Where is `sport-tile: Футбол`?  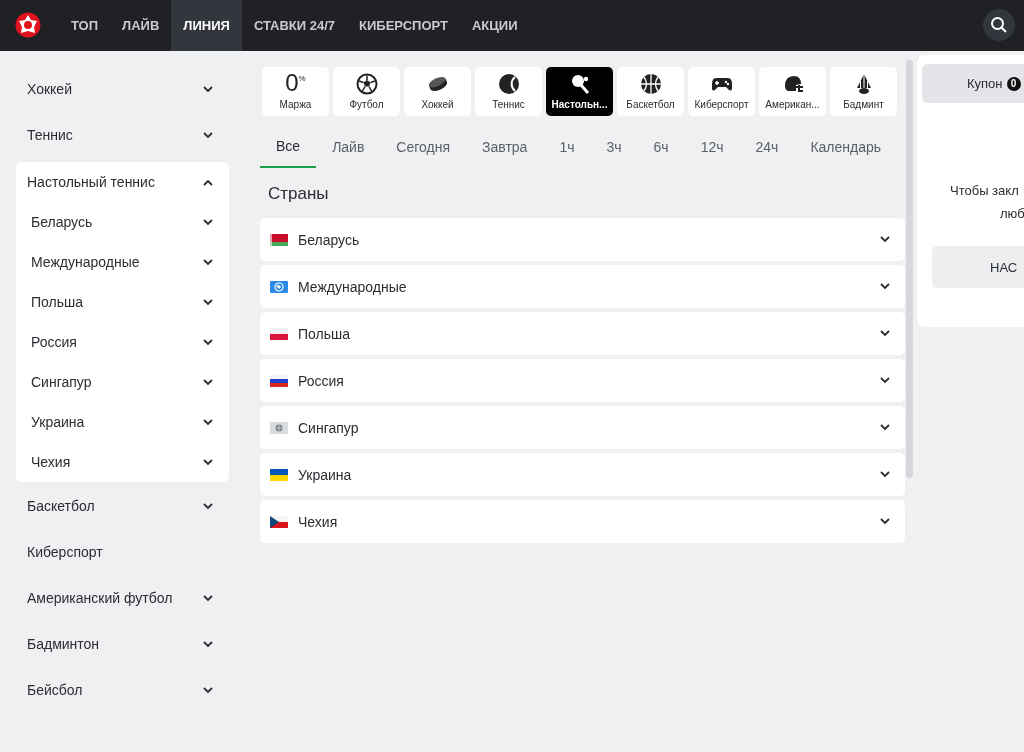
sport-tile: Футбол is located at coordinates (366, 91).